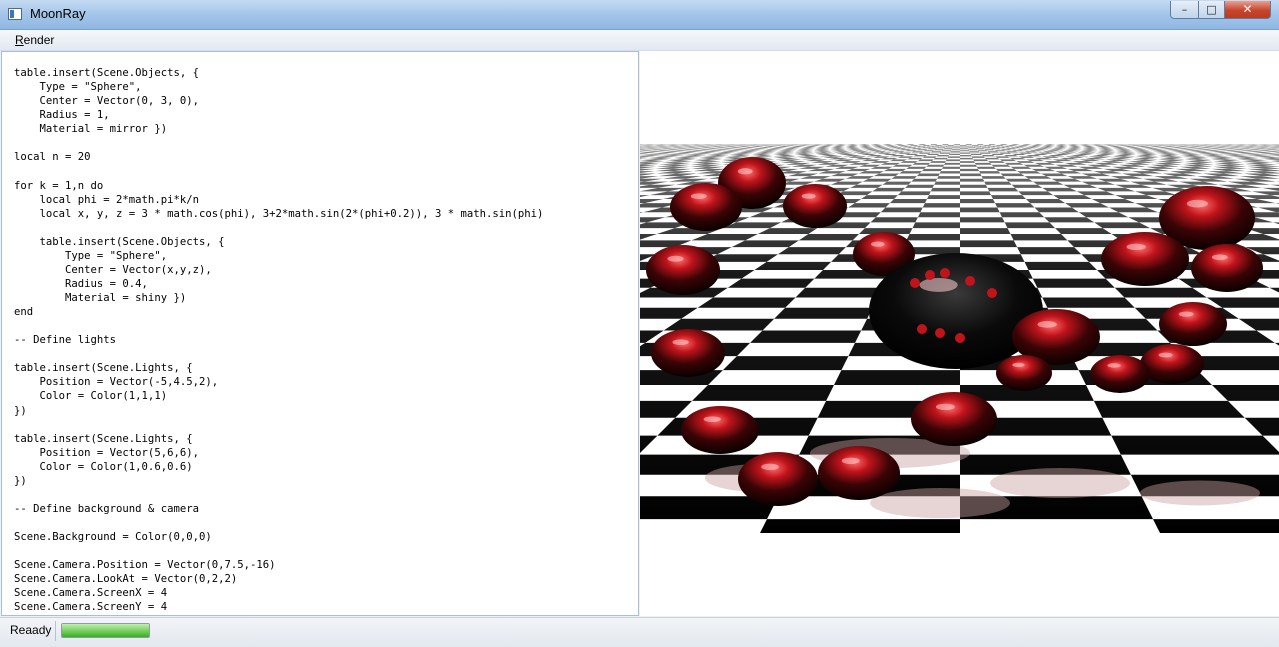  I want to click on maximize-icon: □, so click(1211, 9).